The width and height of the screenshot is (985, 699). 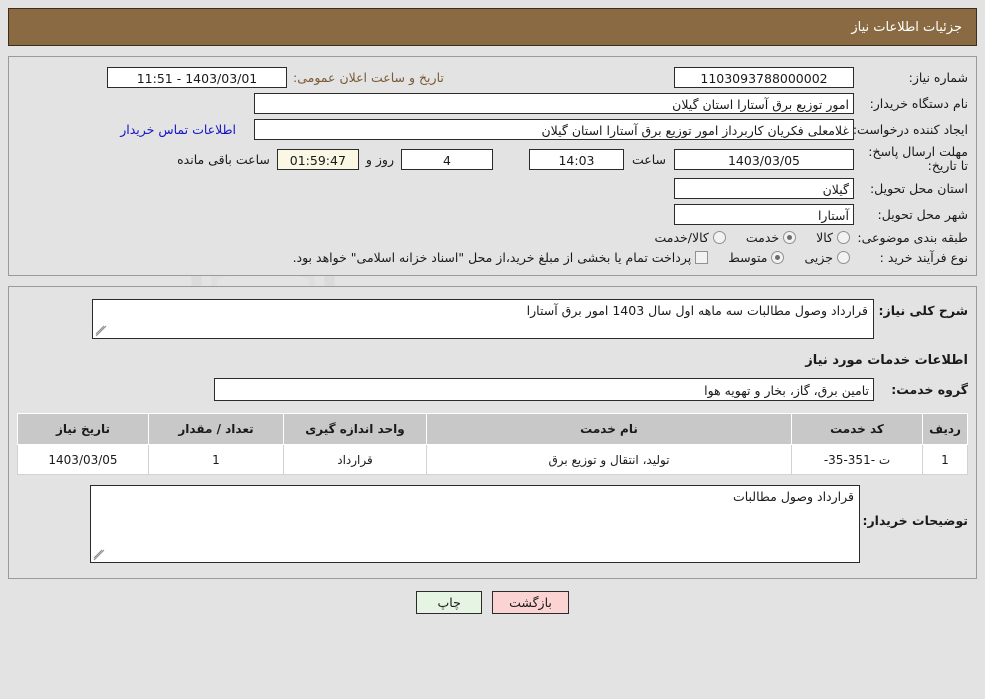 I want to click on buyer-notes-value: قرارداد وصول مطالبات, so click(x=793, y=496).